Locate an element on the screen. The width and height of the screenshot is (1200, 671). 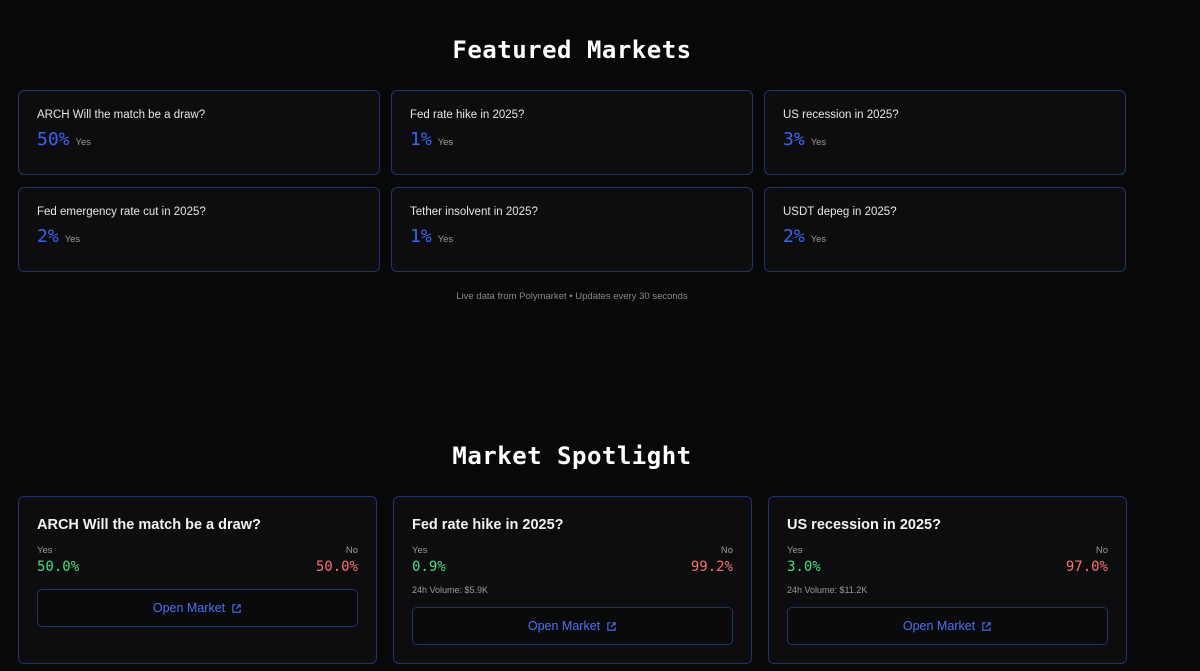
featured-market-card: US recession in 2025? 3% Yes is located at coordinates (945, 132).